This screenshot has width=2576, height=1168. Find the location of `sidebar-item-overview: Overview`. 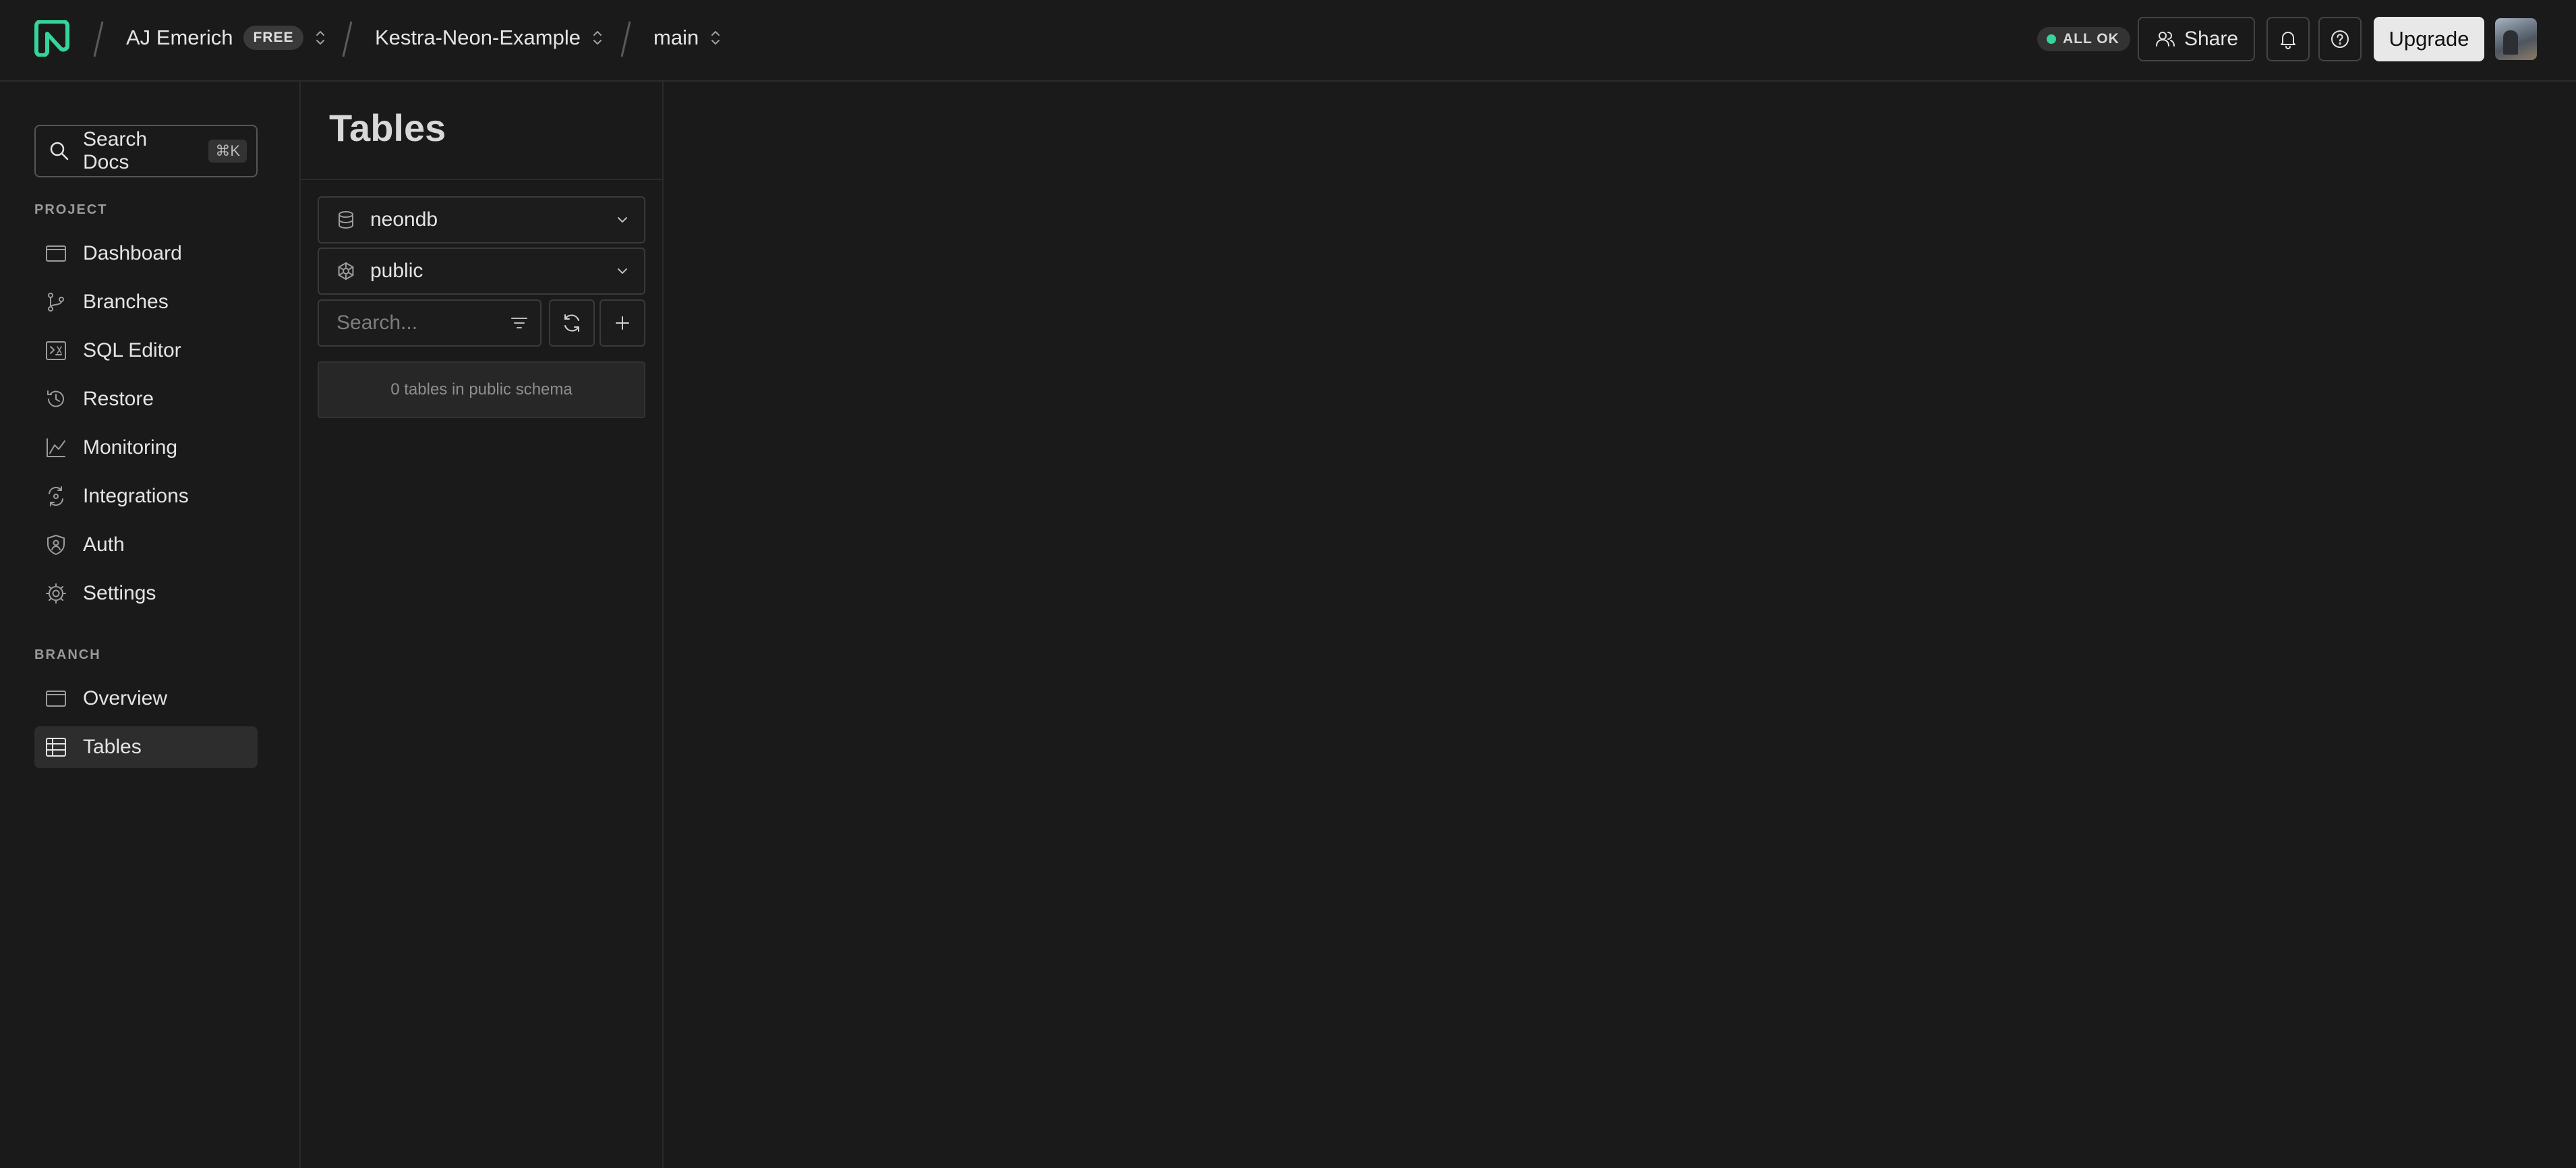

sidebar-item-overview: Overview is located at coordinates (146, 699).